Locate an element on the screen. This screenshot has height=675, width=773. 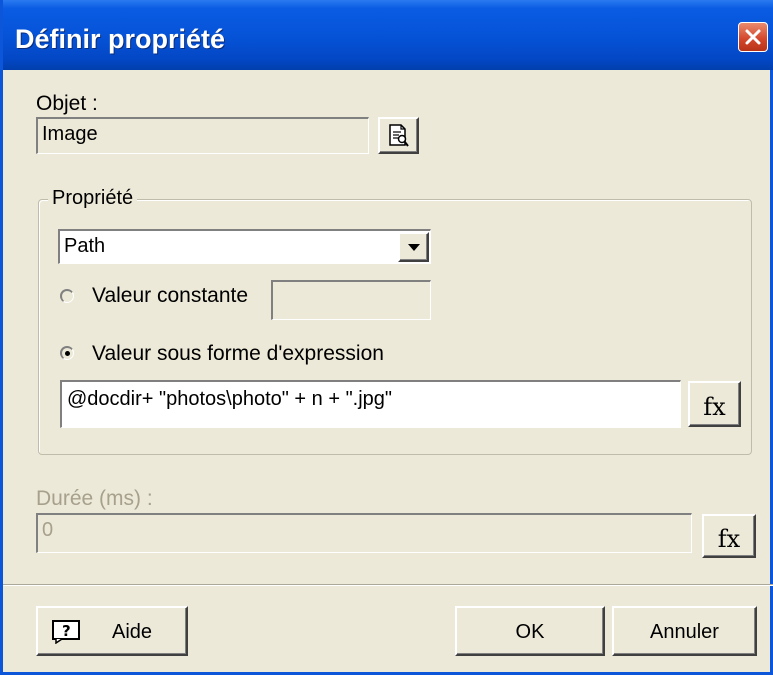
objet-value: Image is located at coordinates (70, 134).